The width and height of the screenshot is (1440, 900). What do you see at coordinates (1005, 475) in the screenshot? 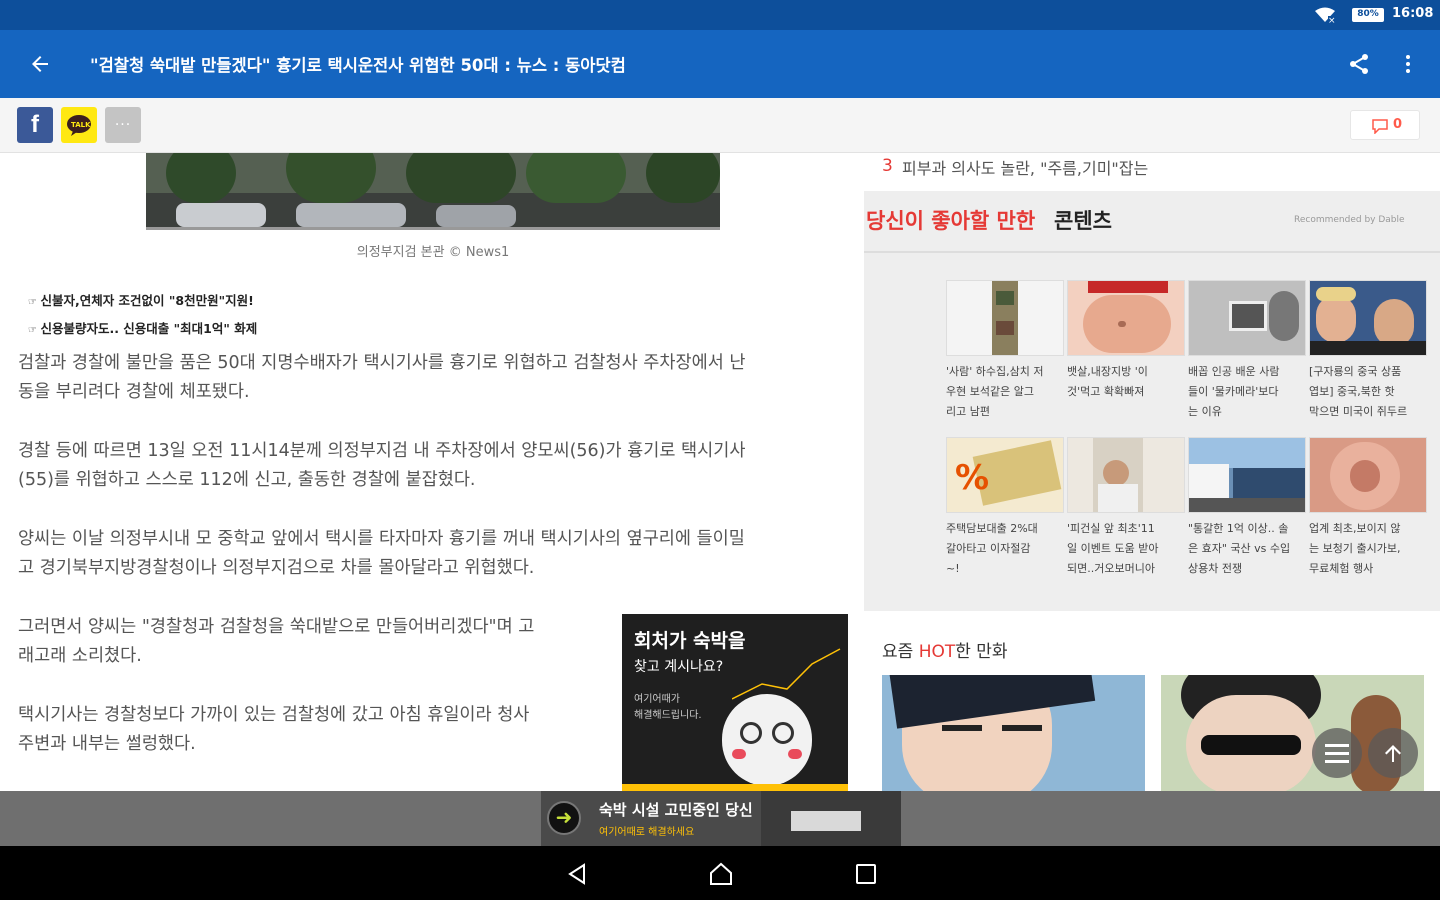
I see `recommend-thumbnail: %` at bounding box center [1005, 475].